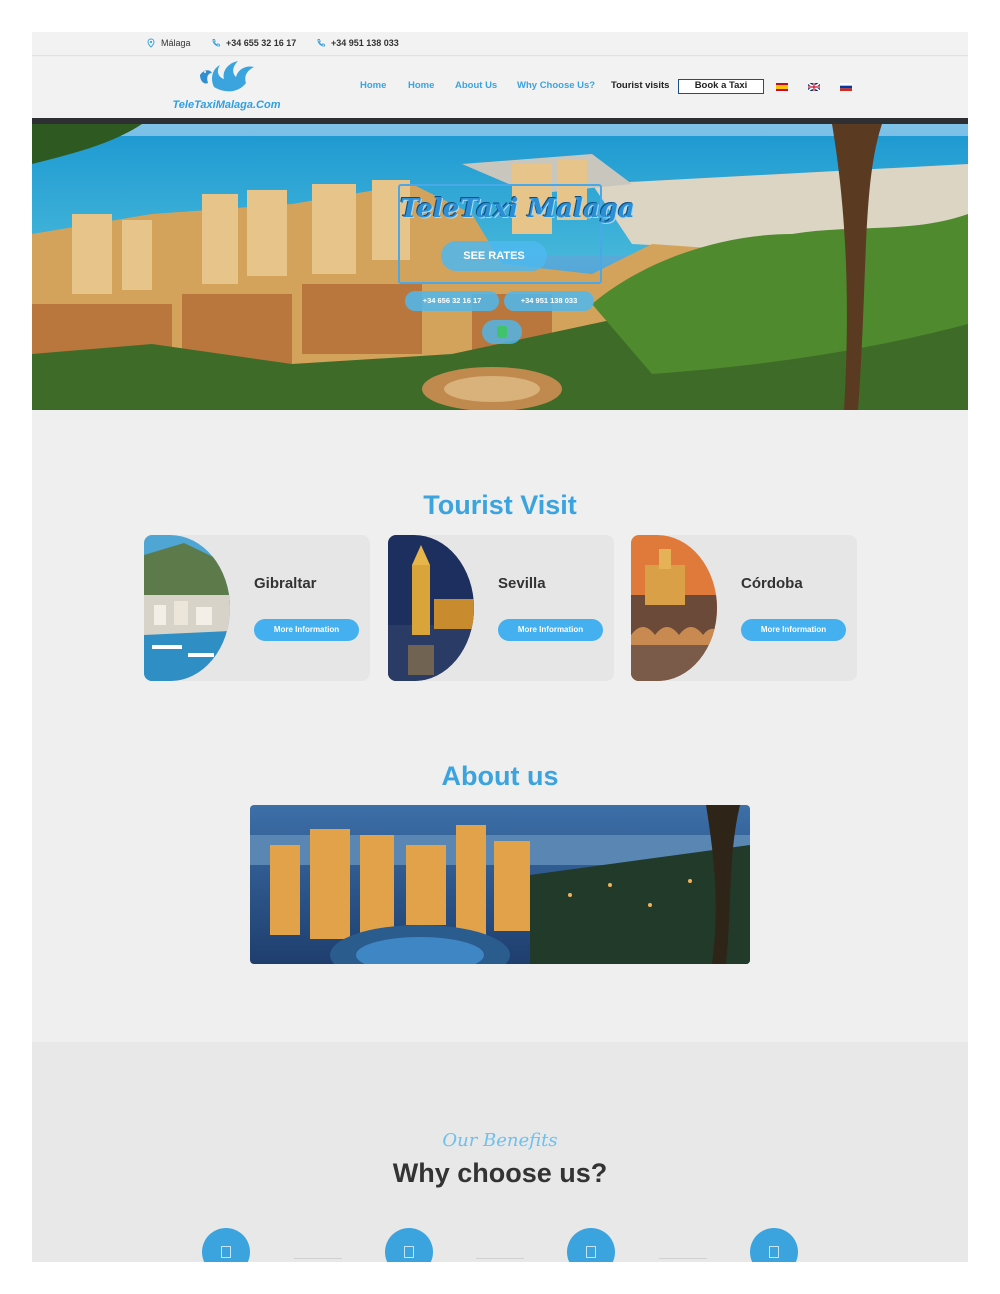 The width and height of the screenshot is (1000, 1294). Describe the element at coordinates (431, 608) in the screenshot. I see `sevilla-image` at that location.